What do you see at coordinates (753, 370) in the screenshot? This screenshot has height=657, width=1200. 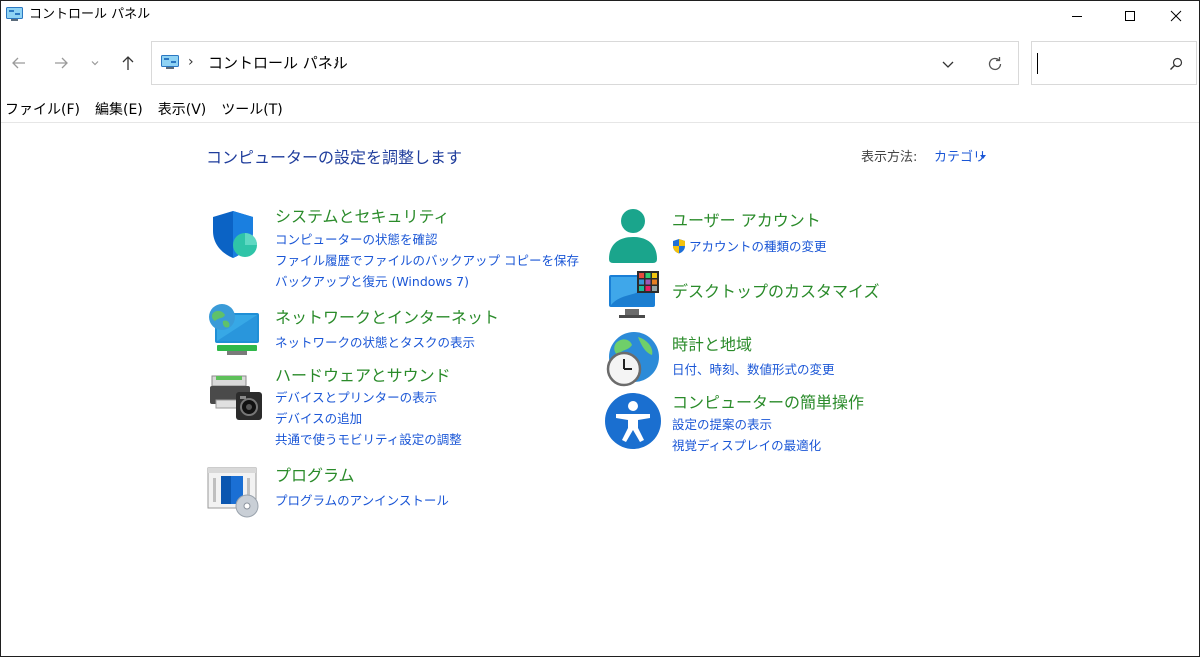 I see `link-date-time-format: 日付、時刻、数値形式の変更` at bounding box center [753, 370].